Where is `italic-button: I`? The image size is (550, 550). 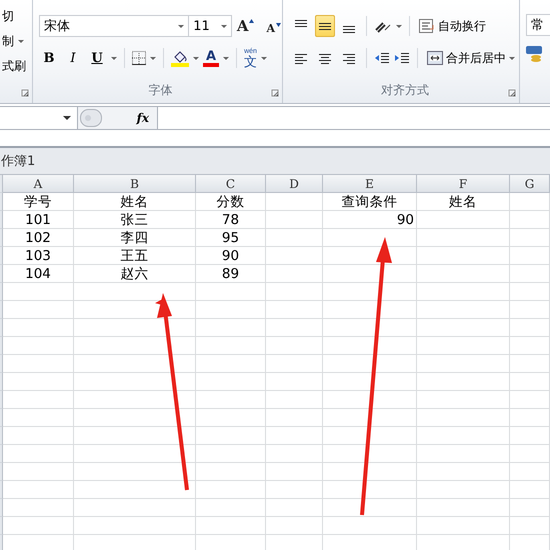 italic-button: I is located at coordinates (73, 58).